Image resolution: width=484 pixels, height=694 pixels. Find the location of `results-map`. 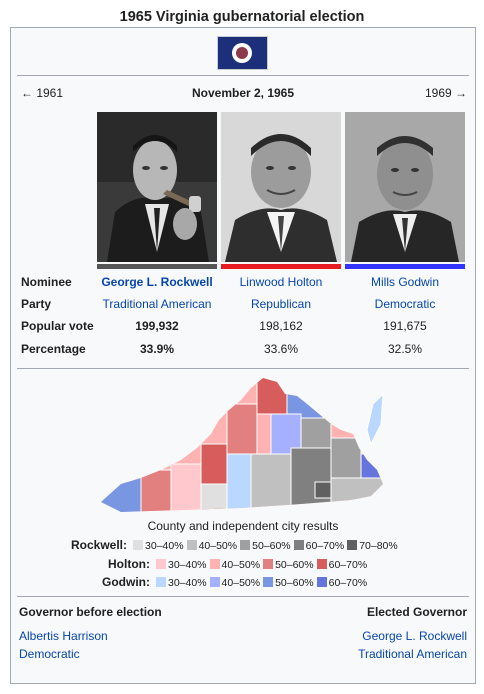

results-map is located at coordinates (246, 444).